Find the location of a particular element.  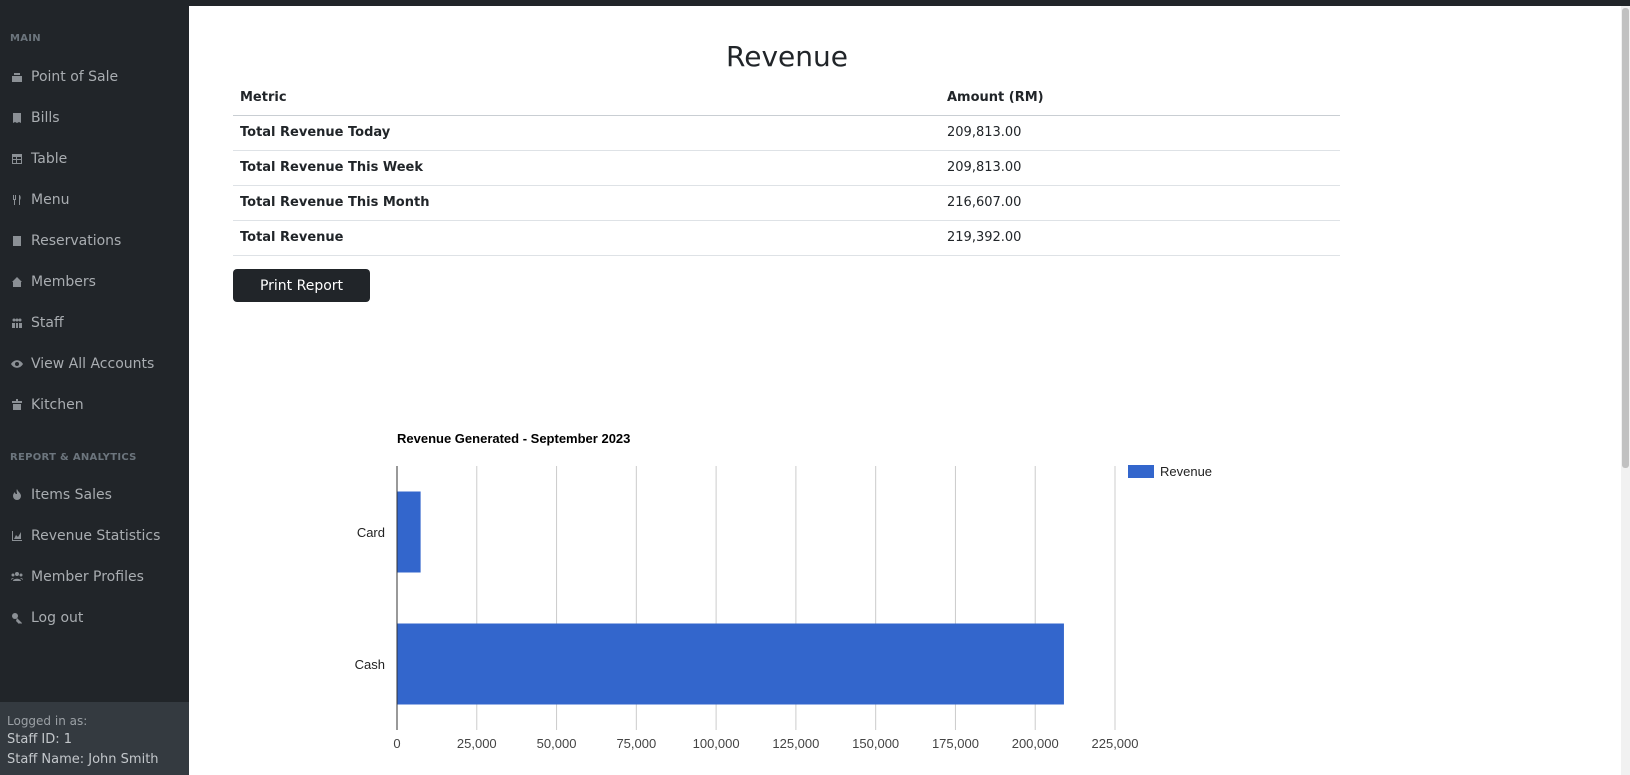

sidebar-item-log-out: Log out is located at coordinates (94, 618).